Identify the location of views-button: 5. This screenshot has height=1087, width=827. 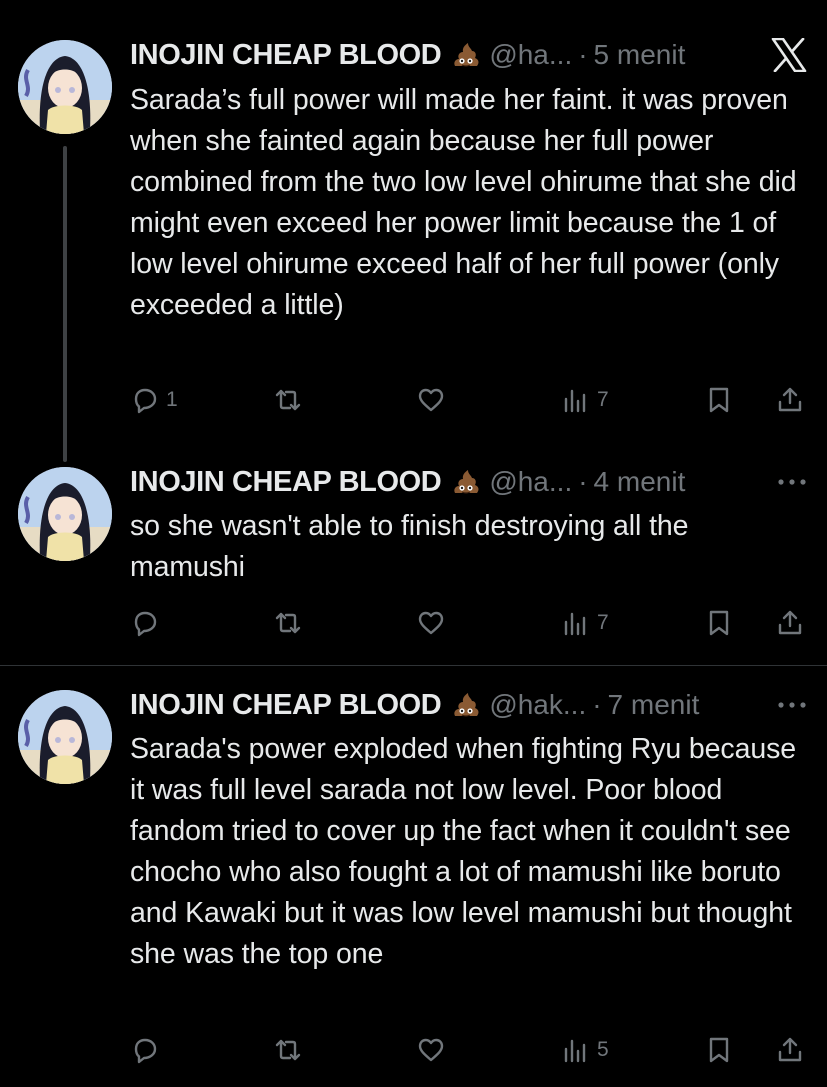
(585, 1050).